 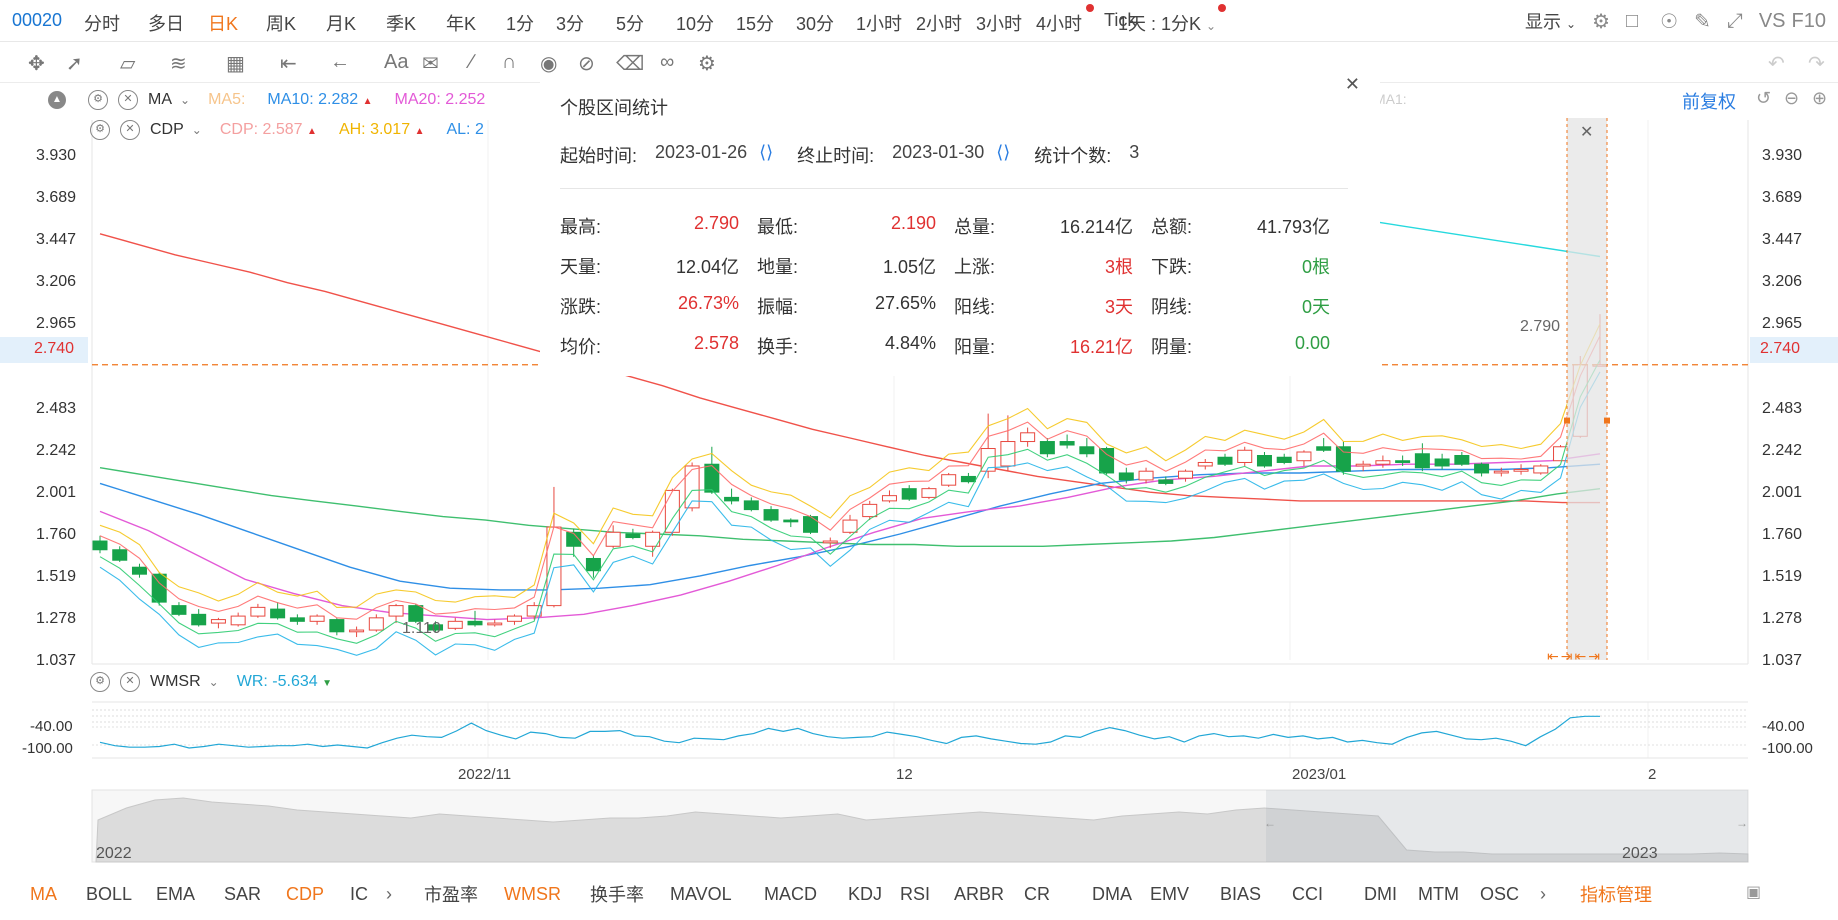 What do you see at coordinates (826, 23) in the screenshot?
I see `period-tab-12: 30分` at bounding box center [826, 23].